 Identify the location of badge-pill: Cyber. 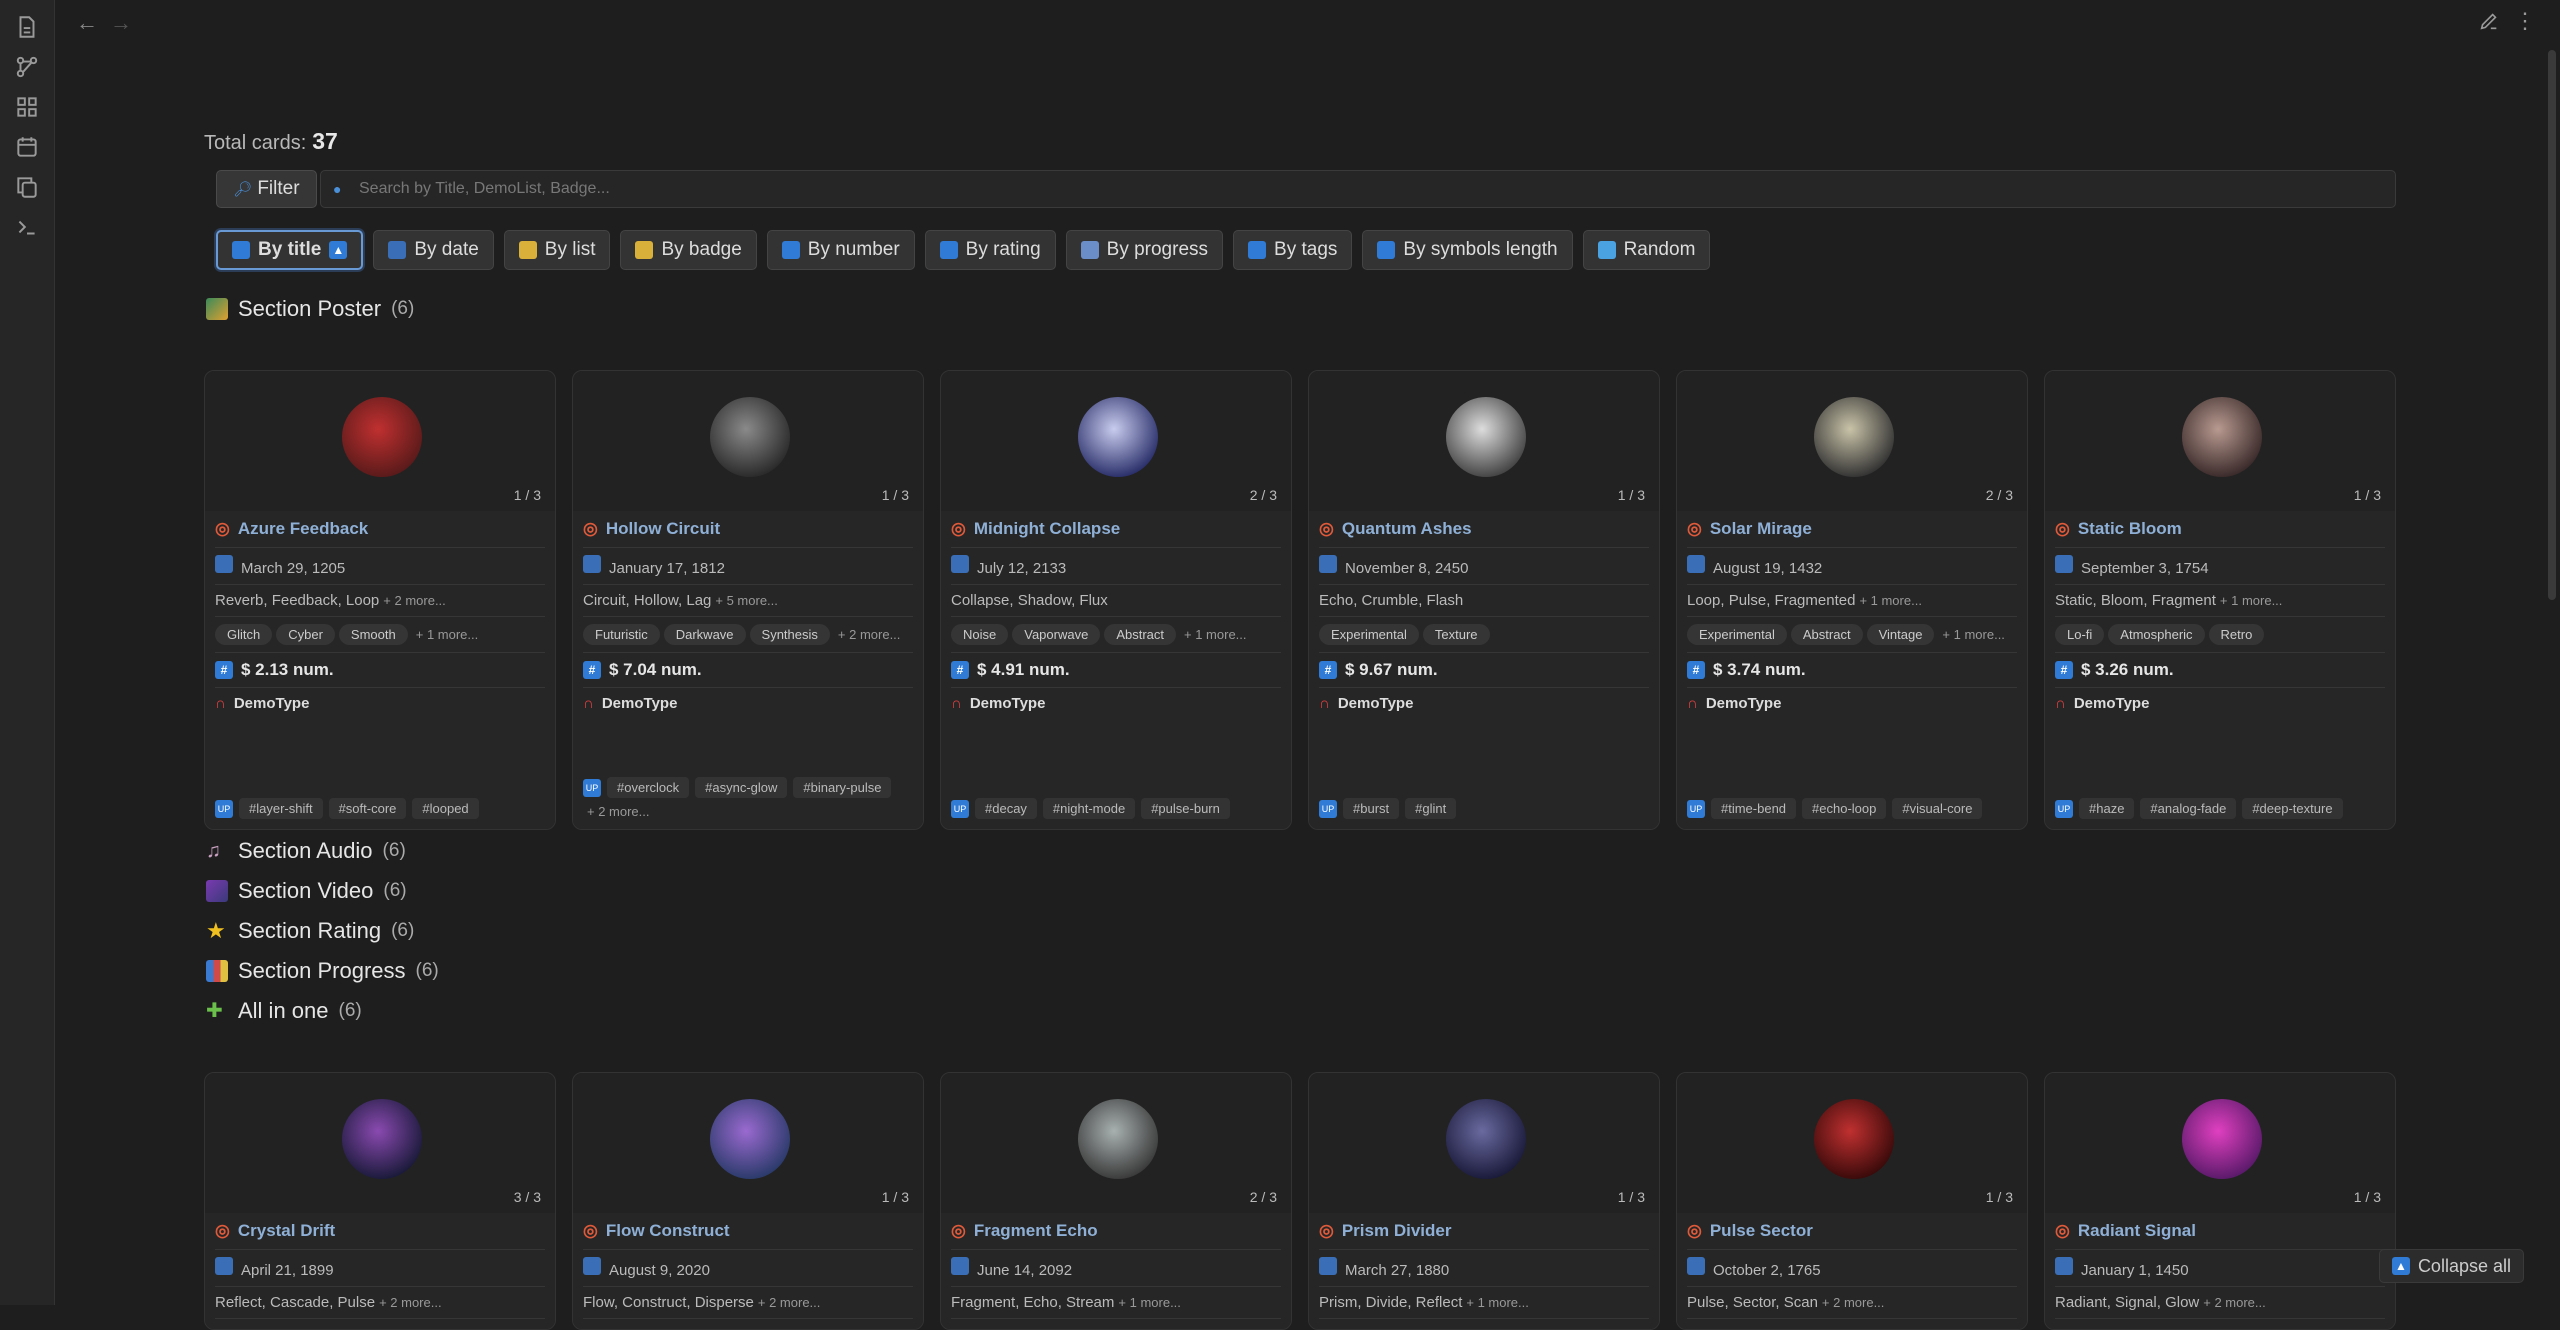
(305, 634).